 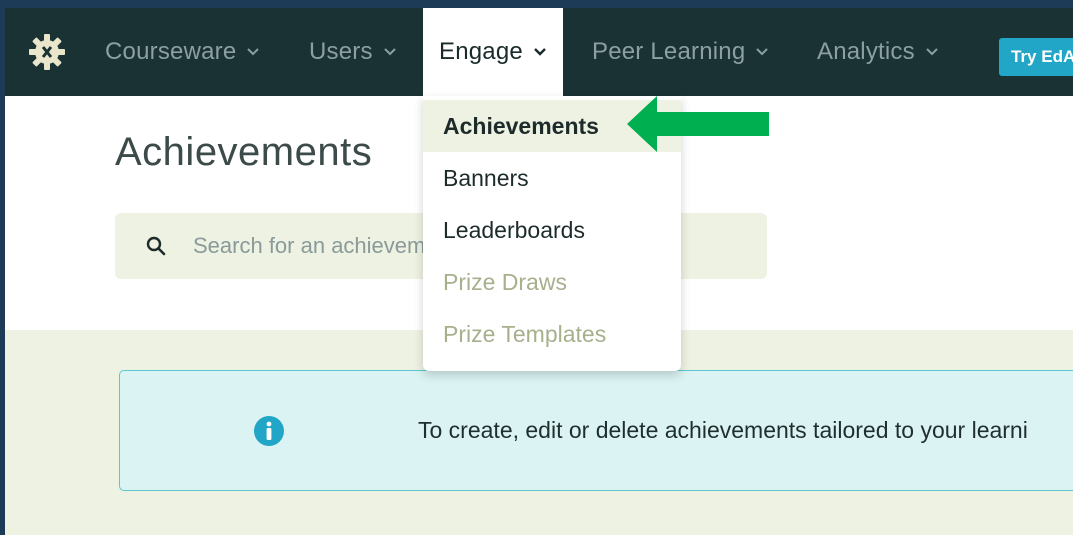 I want to click on search-icon, so click(x=156, y=246).